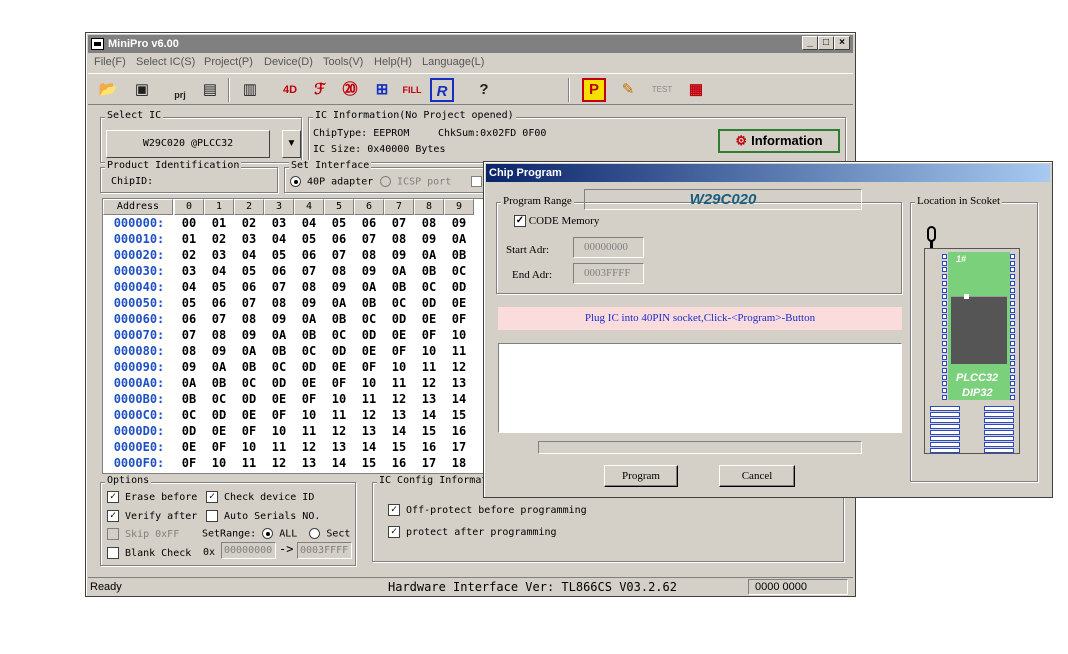 Image resolution: width=1068 pixels, height=654 pixels. I want to click on auto-serials-checkbox, so click(212, 516).